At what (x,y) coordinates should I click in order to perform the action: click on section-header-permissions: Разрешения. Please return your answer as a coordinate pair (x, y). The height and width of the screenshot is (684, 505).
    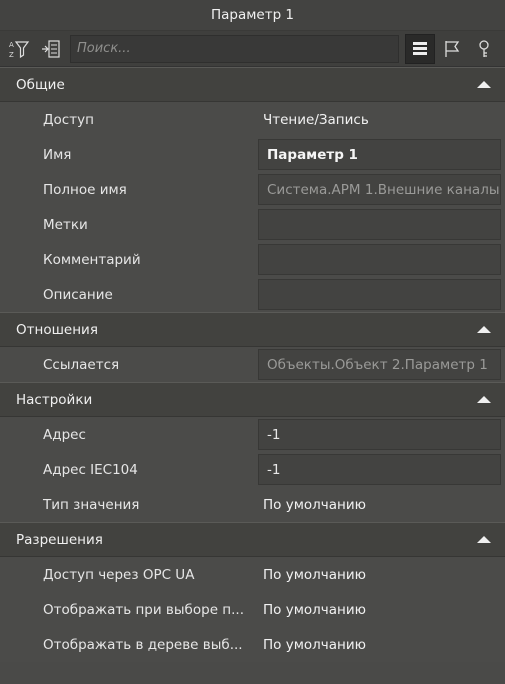
    Looking at the image, I should click on (252, 539).